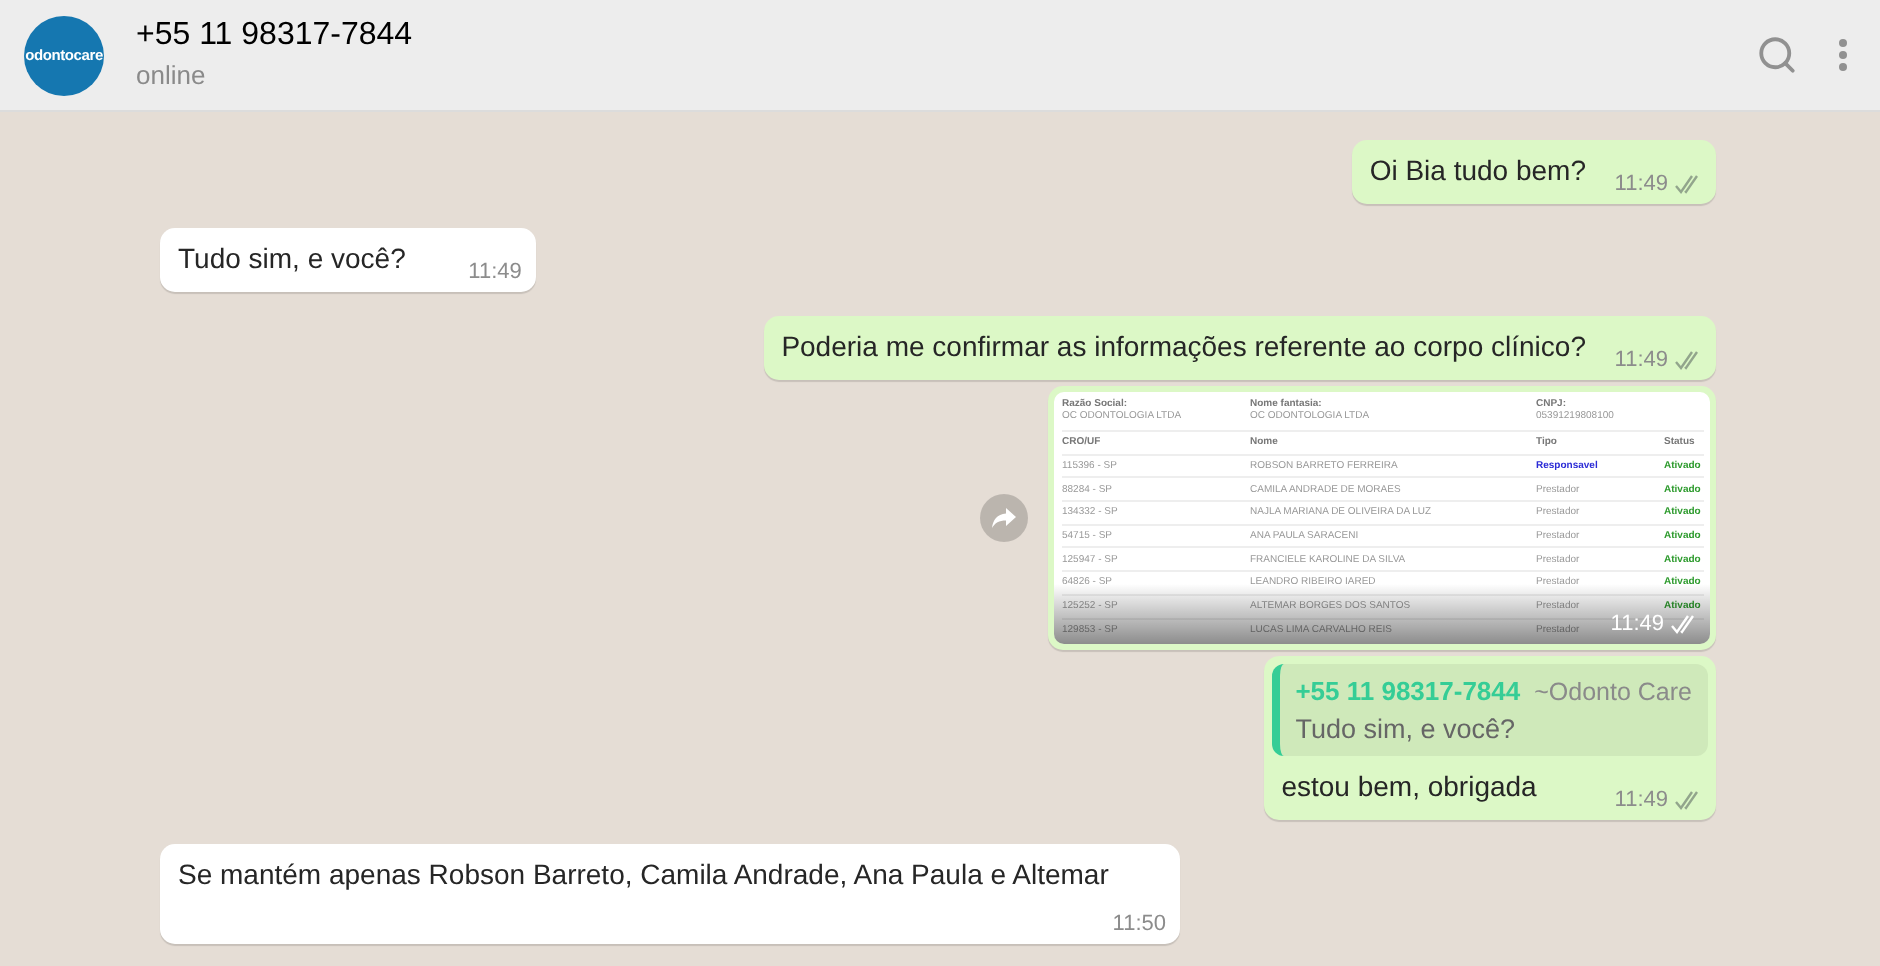  What do you see at coordinates (1477, 170) in the screenshot?
I see `message-text: Oi Bia tudo bem?` at bounding box center [1477, 170].